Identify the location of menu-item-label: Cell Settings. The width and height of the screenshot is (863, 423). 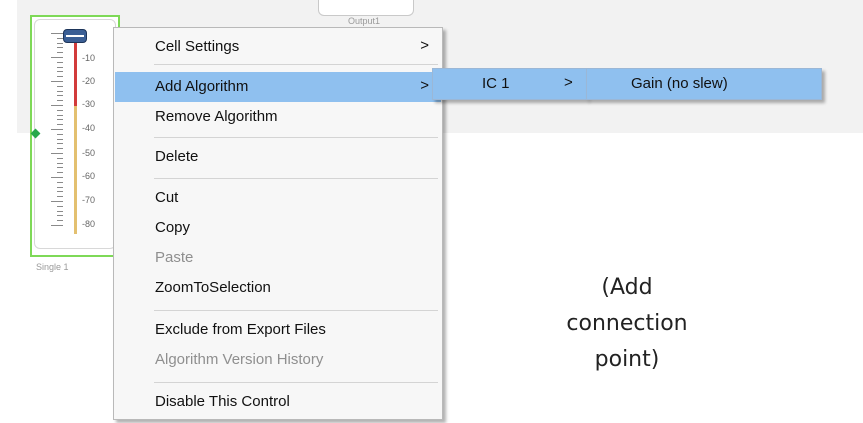
(197, 46).